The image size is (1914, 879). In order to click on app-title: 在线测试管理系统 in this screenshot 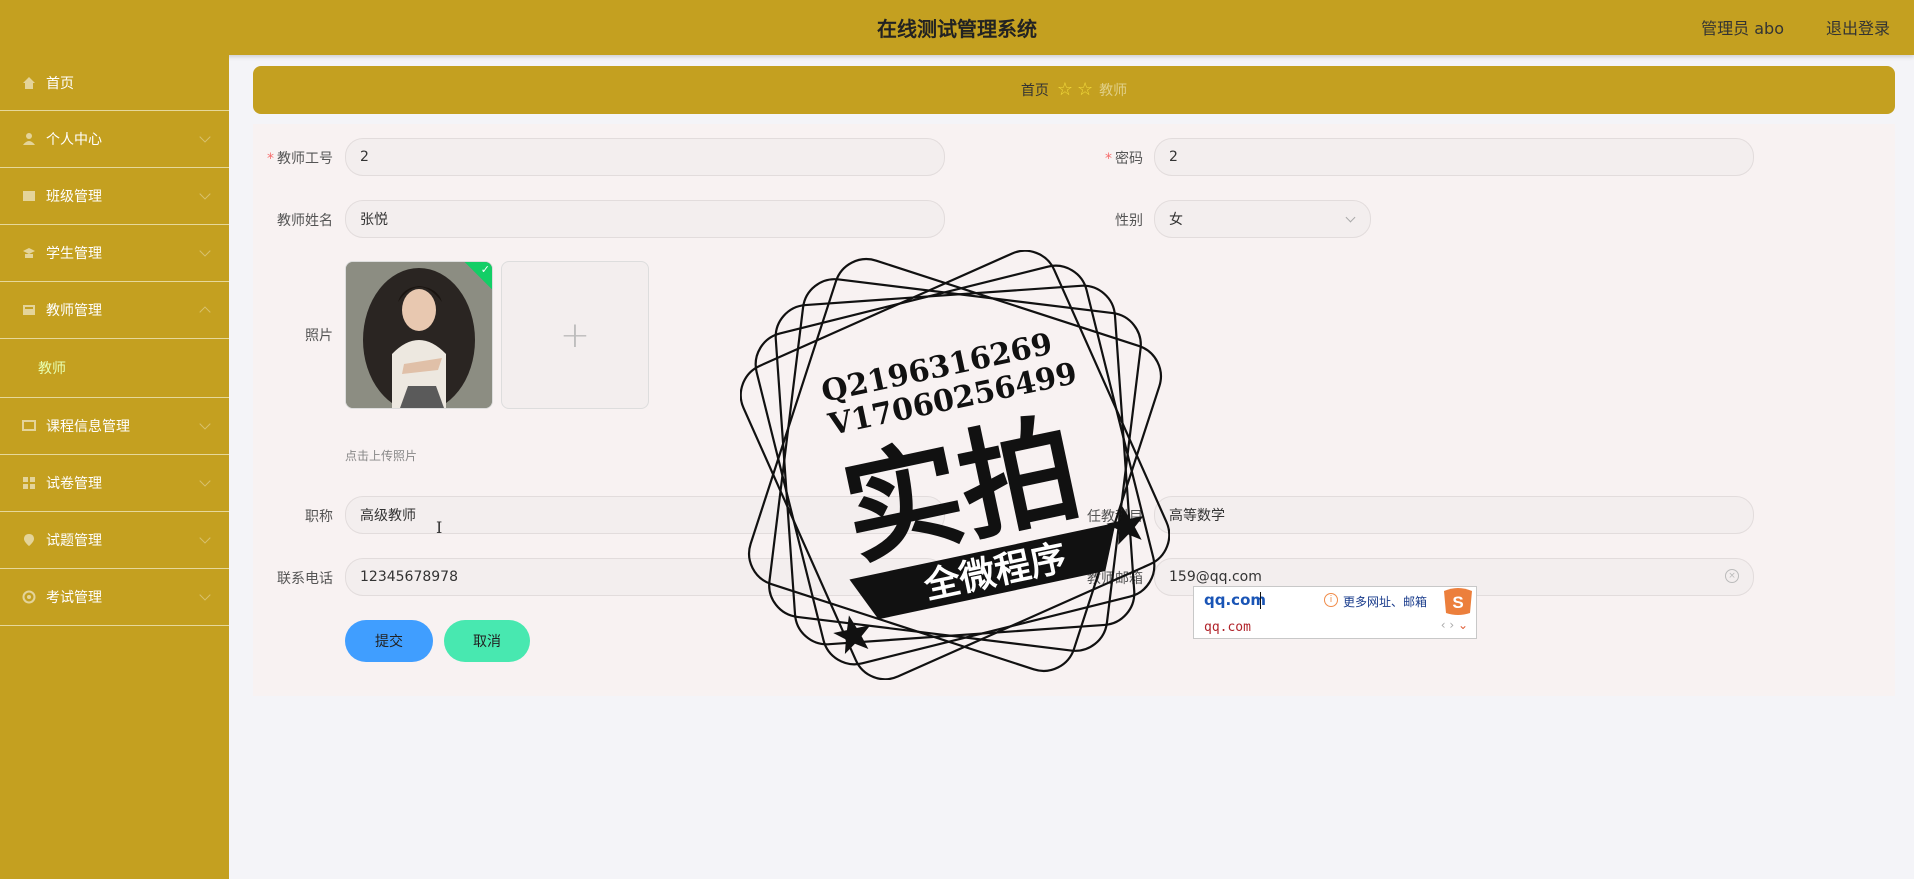, I will do `click(957, 29)`.